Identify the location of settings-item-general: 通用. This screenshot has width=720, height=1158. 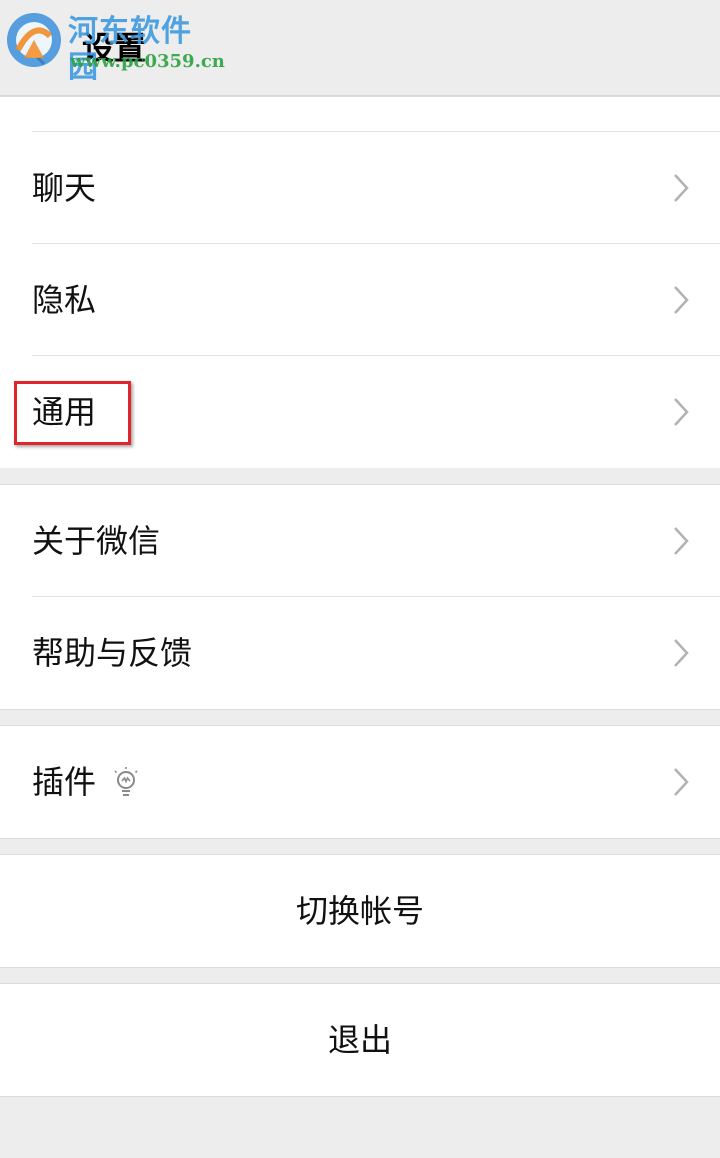
(360, 412).